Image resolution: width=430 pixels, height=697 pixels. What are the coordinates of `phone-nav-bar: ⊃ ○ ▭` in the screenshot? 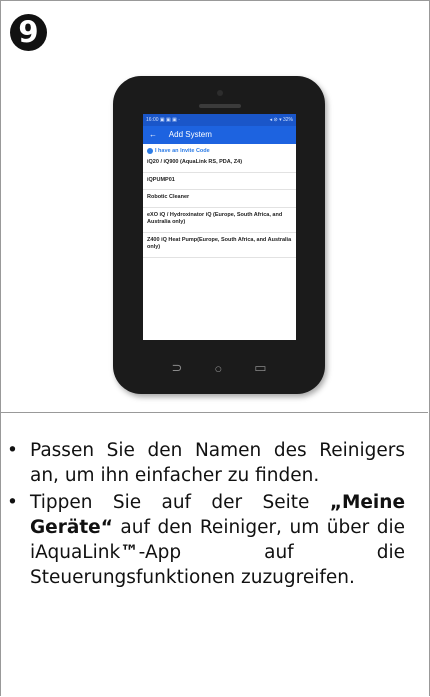 It's located at (219, 368).